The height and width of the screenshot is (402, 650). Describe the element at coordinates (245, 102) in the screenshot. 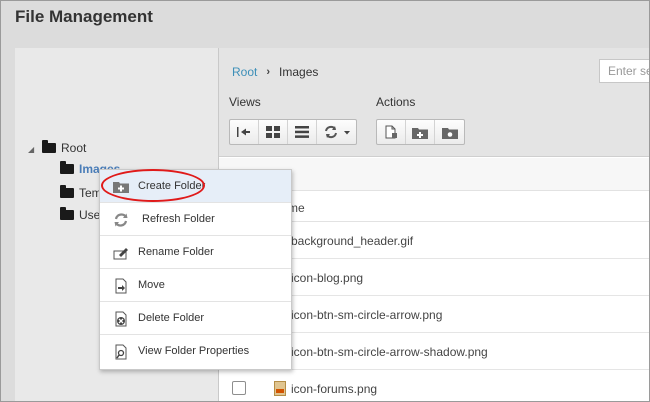

I see `views-label: Views` at that location.